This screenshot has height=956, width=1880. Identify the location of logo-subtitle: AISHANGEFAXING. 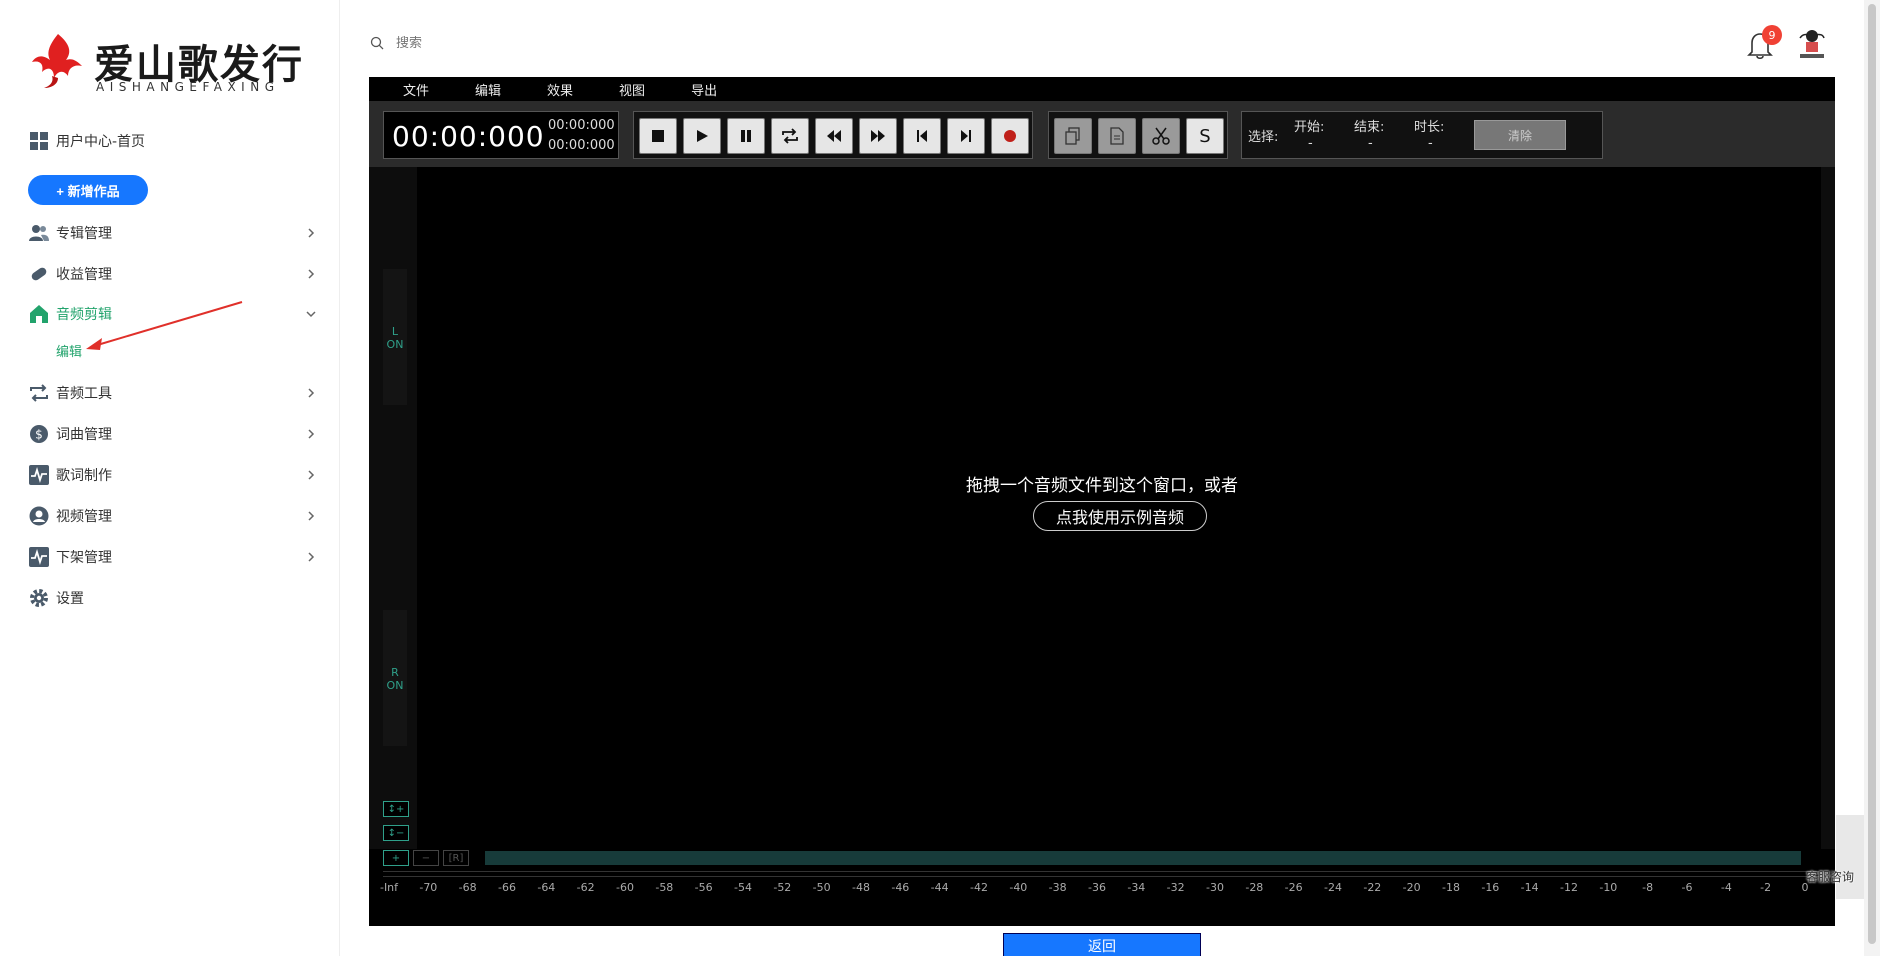
(188, 87).